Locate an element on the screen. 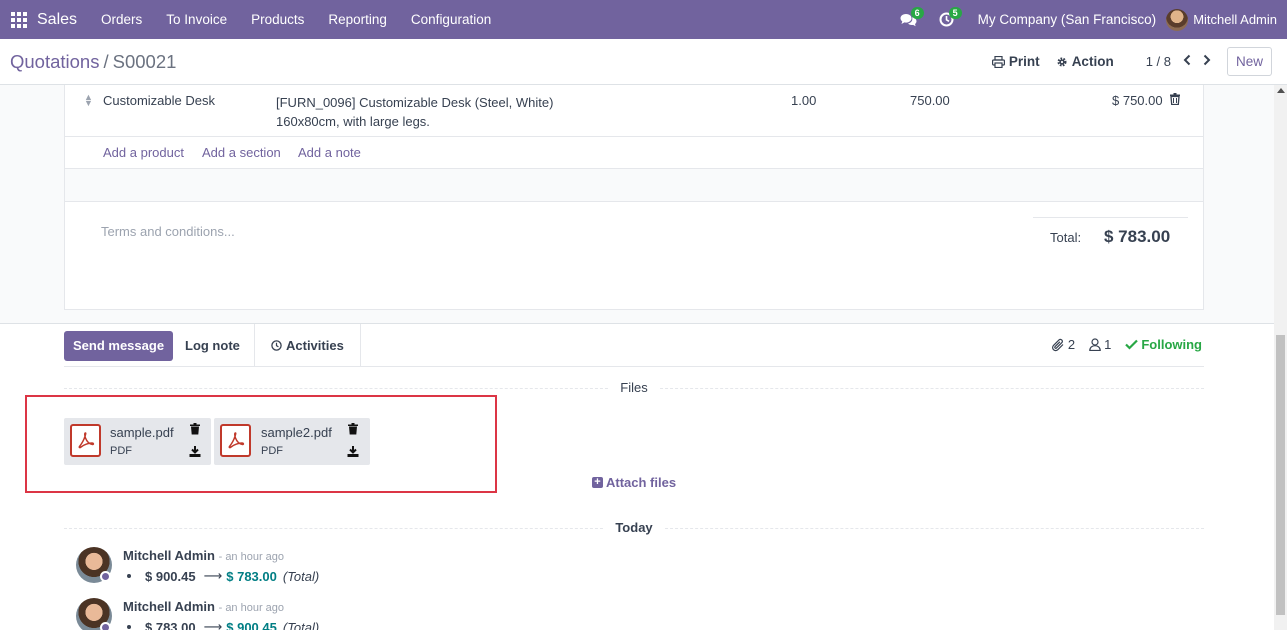 The image size is (1287, 630). following-button: Following is located at coordinates (1163, 344).